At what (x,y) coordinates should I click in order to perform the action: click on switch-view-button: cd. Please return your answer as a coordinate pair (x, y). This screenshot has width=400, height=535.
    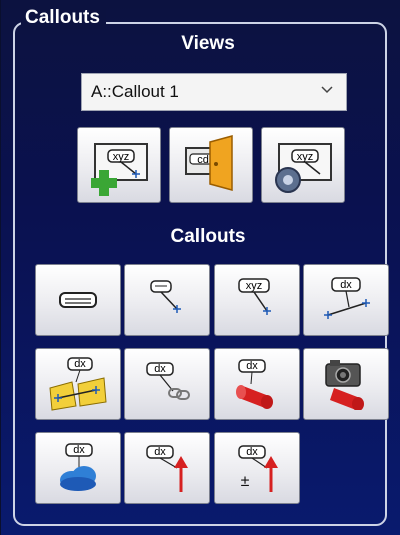
    Looking at the image, I should click on (211, 165).